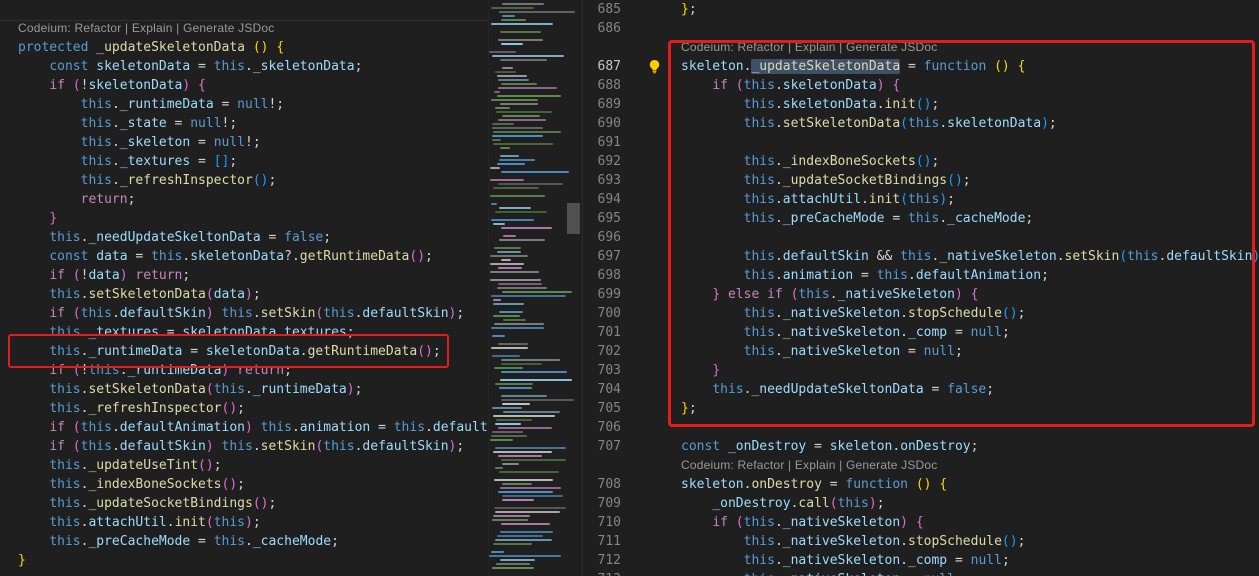  Describe the element at coordinates (244, 503) in the screenshot. I see `code-line: this._updateSocketBindings();` at that location.